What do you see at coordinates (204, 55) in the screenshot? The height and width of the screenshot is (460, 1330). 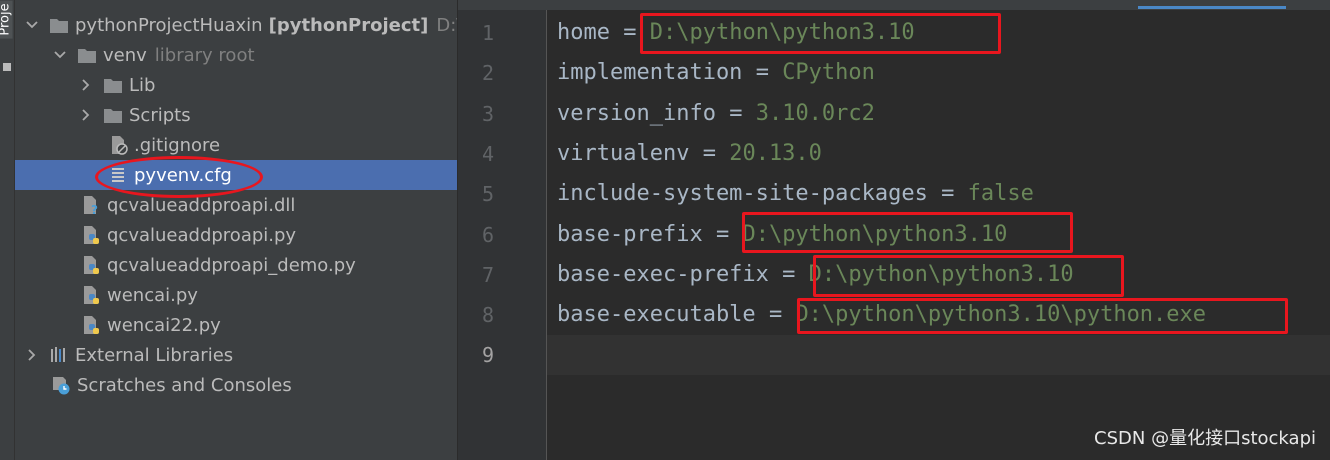 I see `library-root-hint: library root` at bounding box center [204, 55].